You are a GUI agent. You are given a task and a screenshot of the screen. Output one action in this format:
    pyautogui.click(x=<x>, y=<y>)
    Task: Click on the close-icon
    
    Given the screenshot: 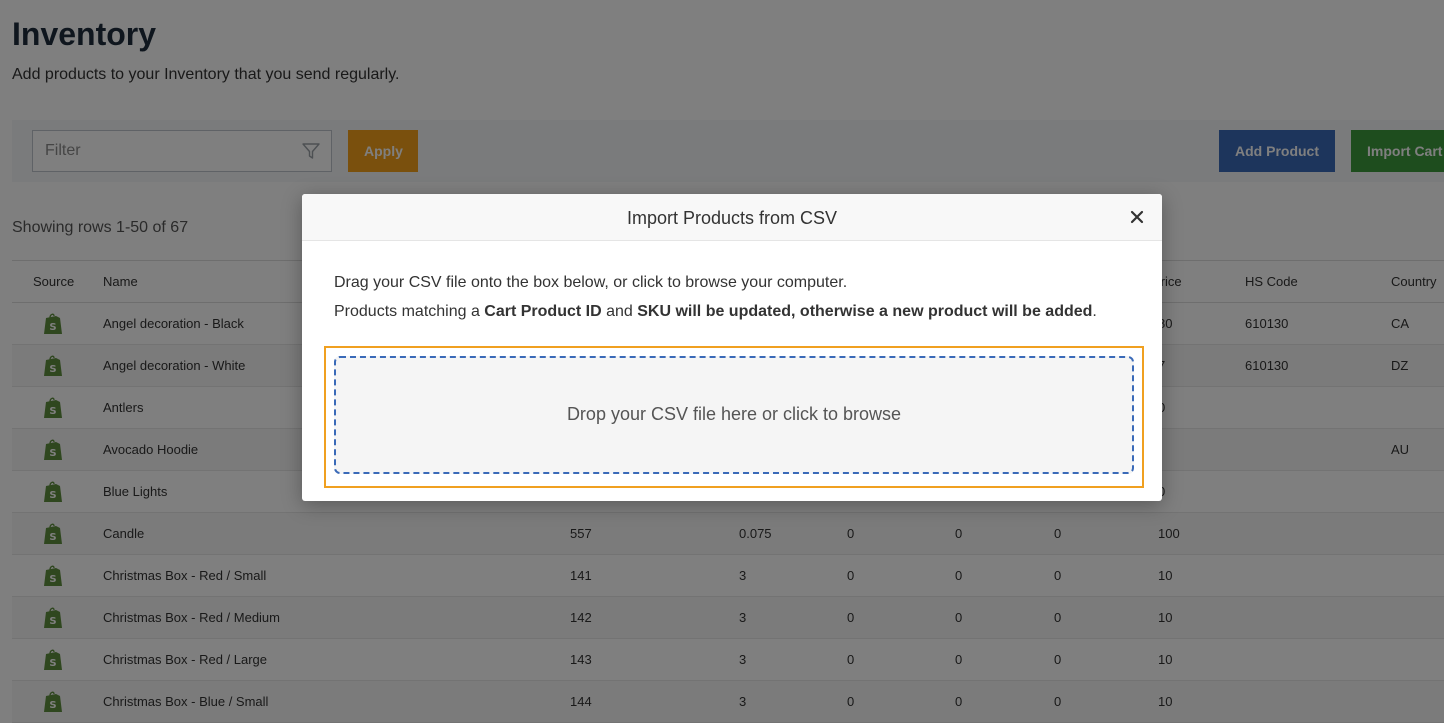 What is the action you would take?
    pyautogui.click(x=1137, y=217)
    